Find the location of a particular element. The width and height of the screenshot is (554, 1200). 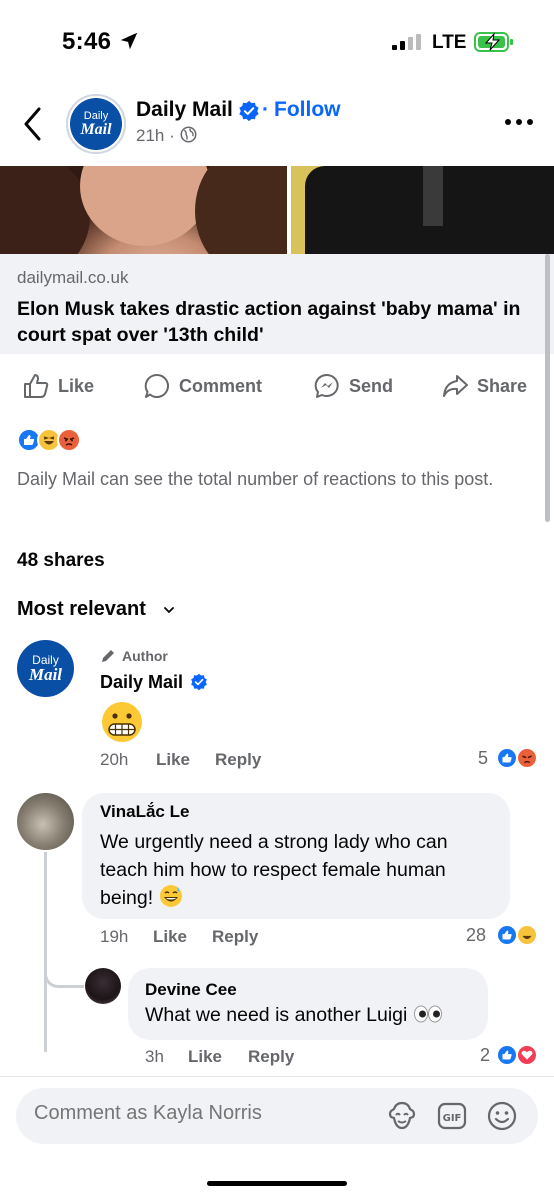

comment-text: What we need is another Luigi is located at coordinates (294, 1015).